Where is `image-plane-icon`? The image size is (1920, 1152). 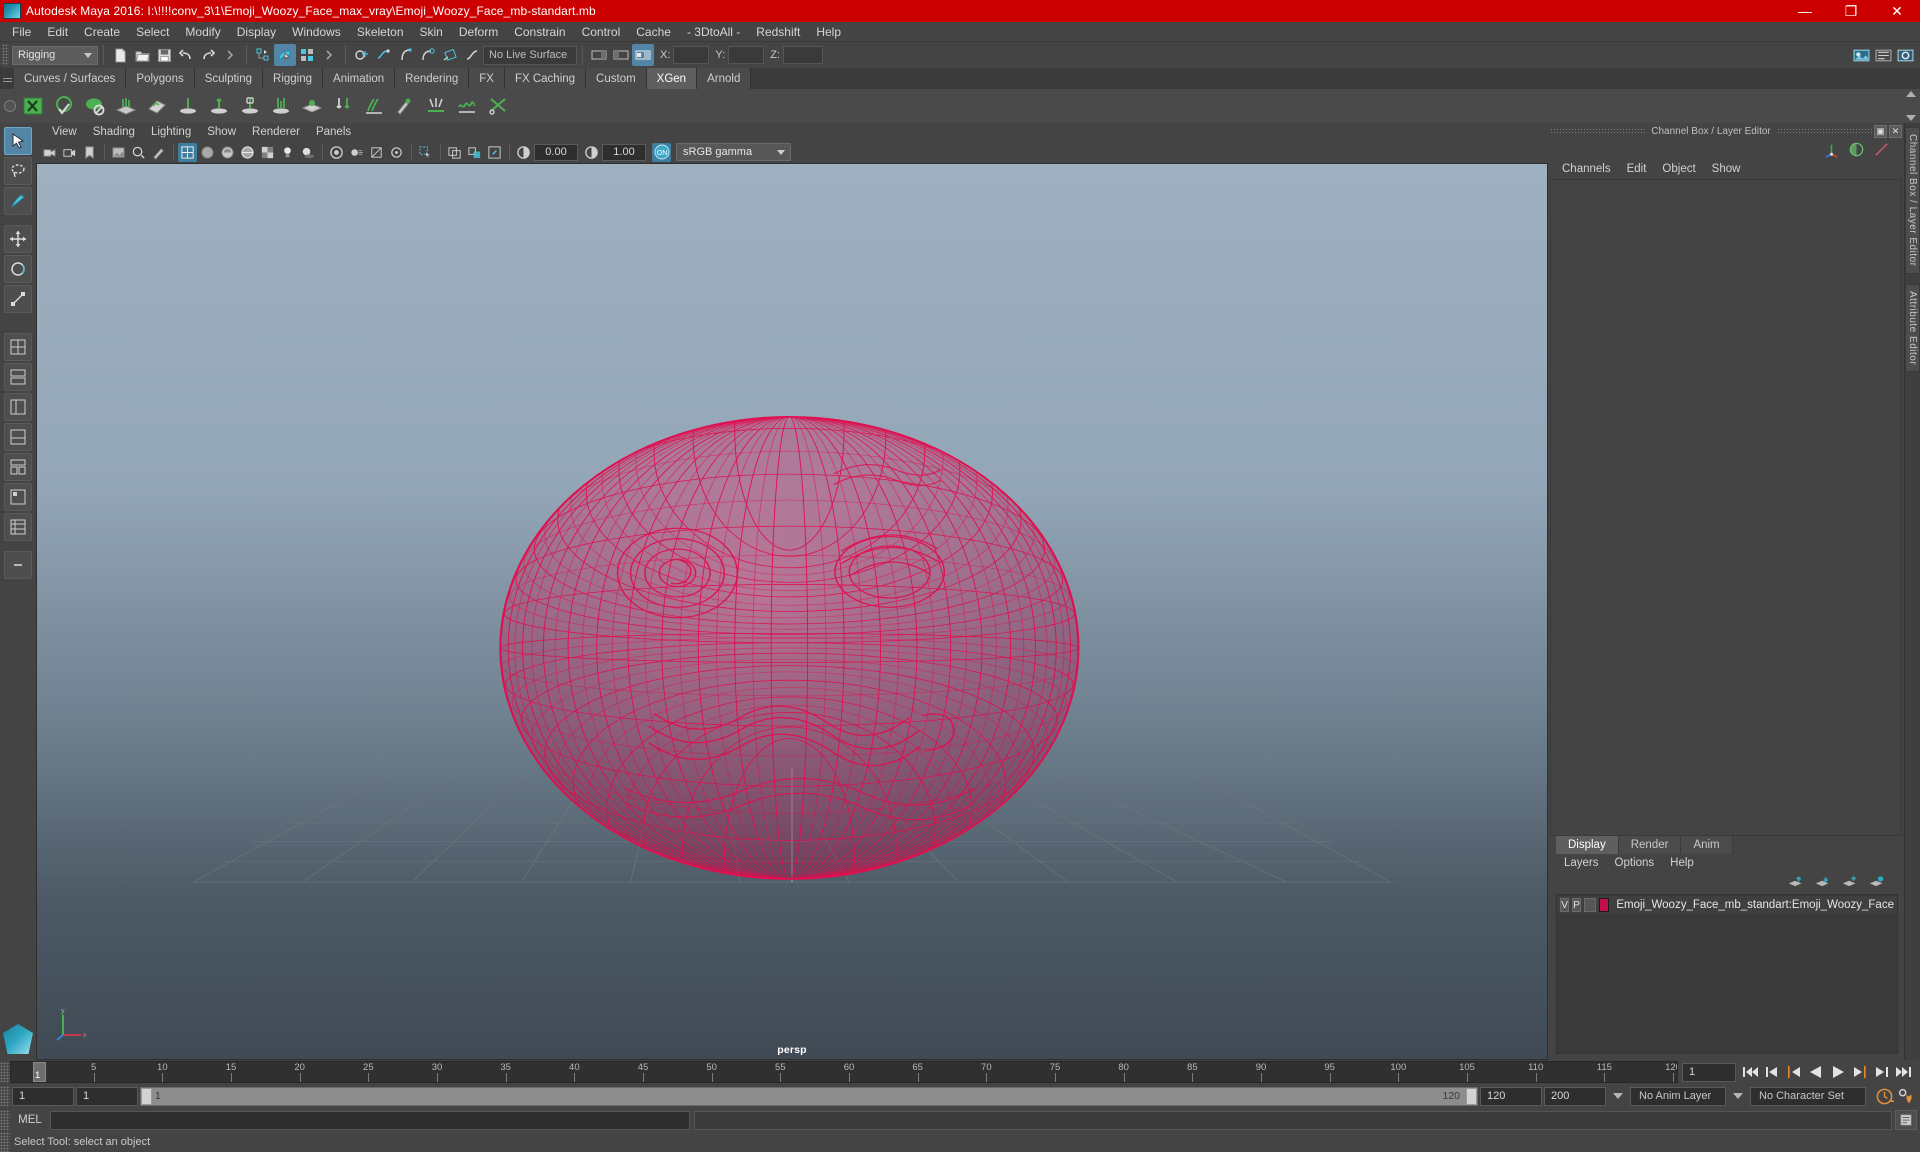 image-plane-icon is located at coordinates (118, 152).